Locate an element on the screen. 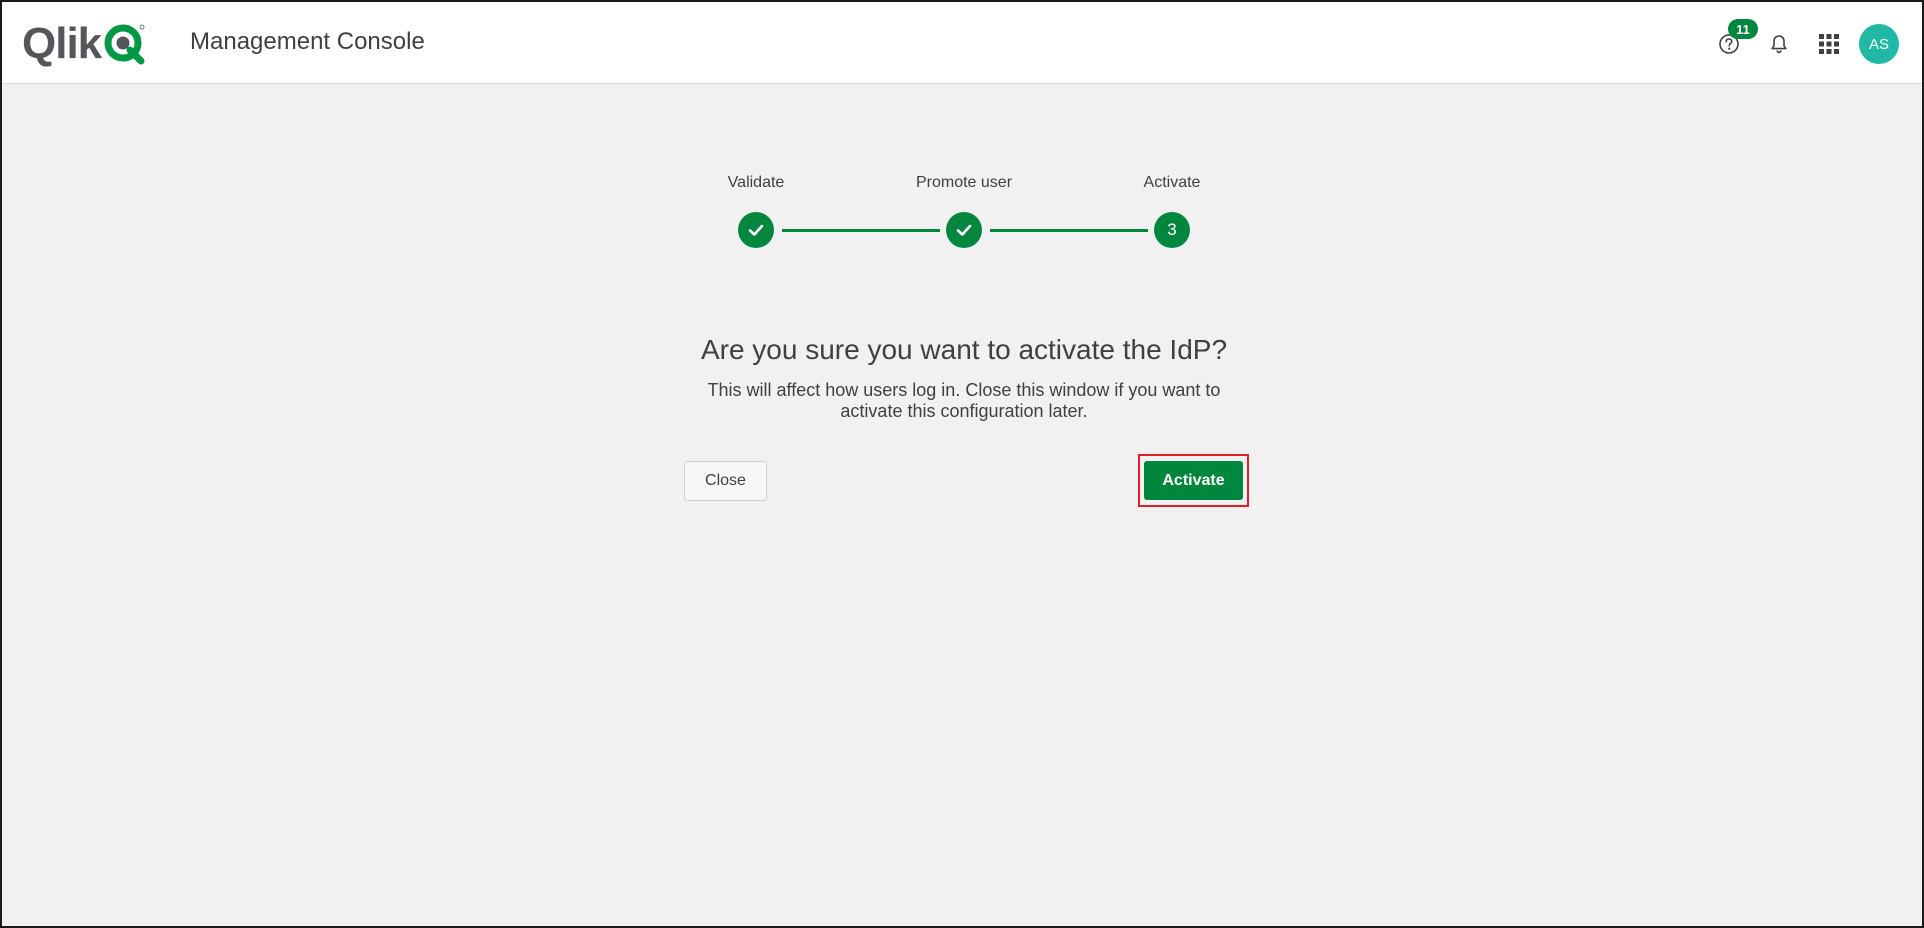  help-badge: 11 is located at coordinates (1743, 29).